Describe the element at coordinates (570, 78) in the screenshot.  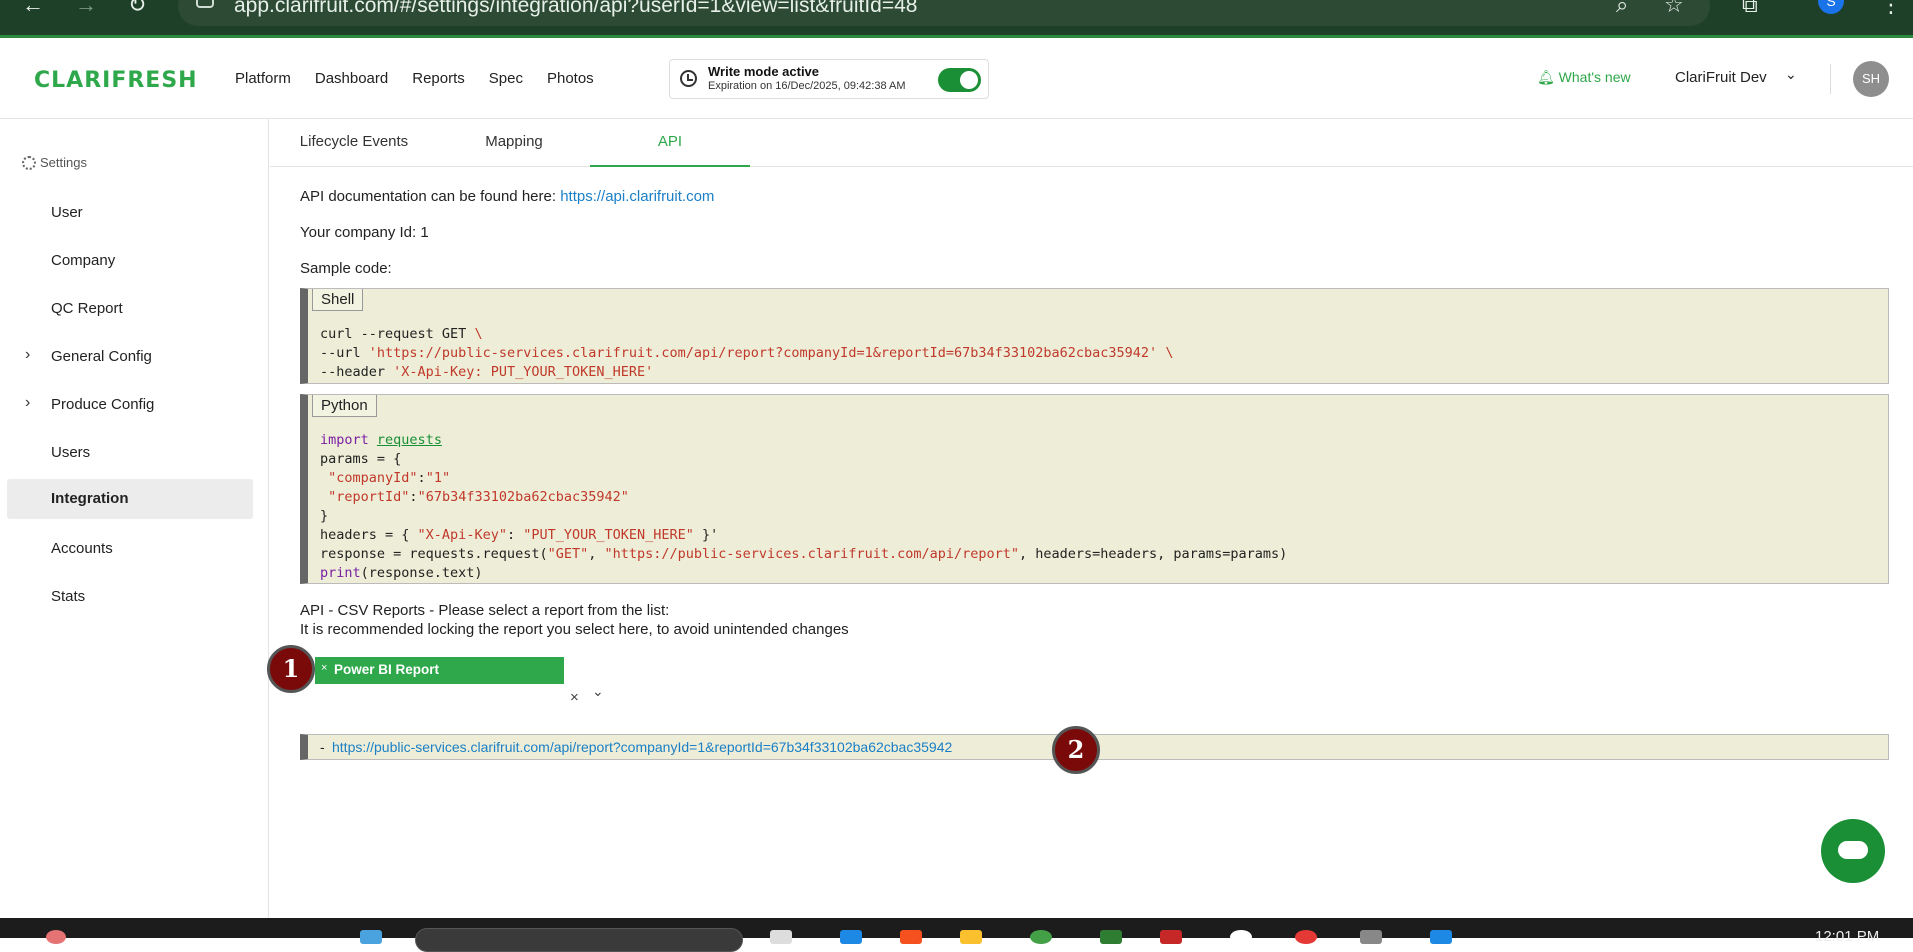
I see `nav-photos: Photos` at that location.